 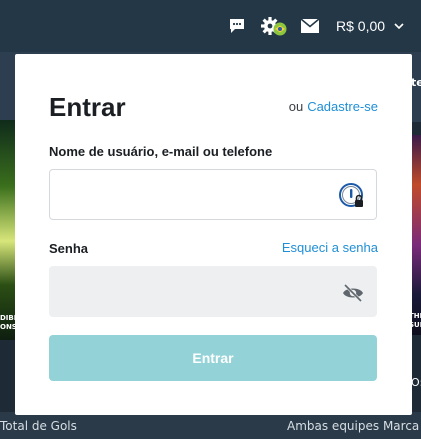 I want to click on gear-icon, so click(x=274, y=26).